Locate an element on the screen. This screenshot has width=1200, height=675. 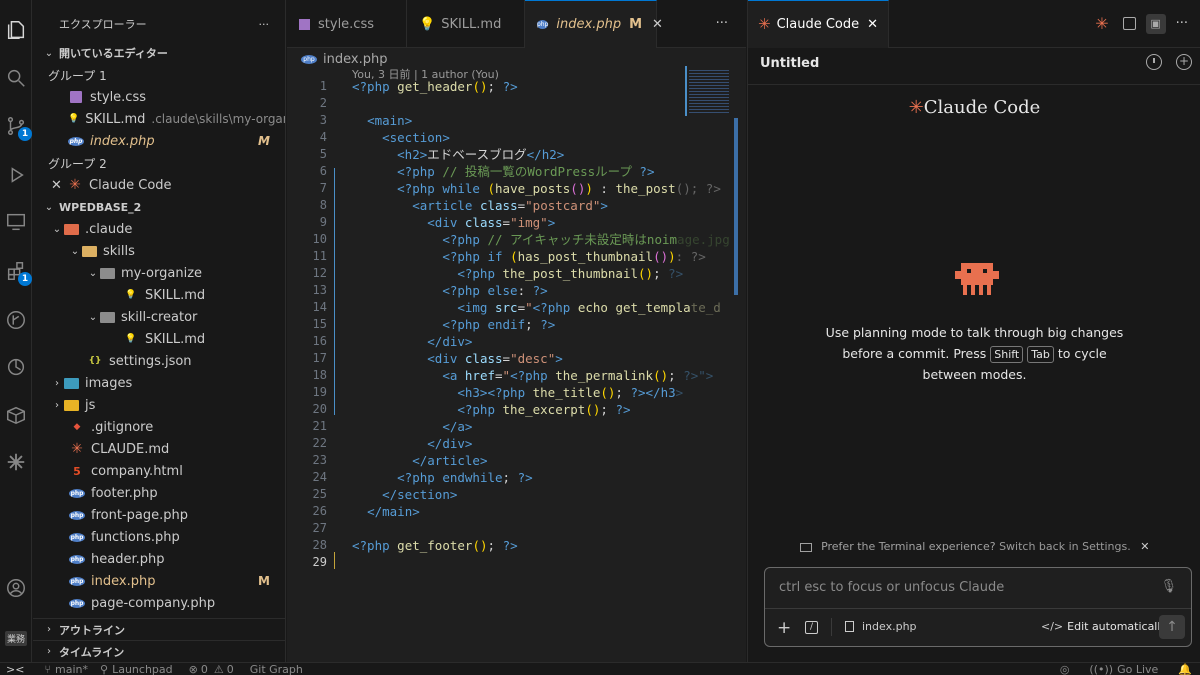
activity-bar: 1 1 業務 is located at coordinates (16, 331).